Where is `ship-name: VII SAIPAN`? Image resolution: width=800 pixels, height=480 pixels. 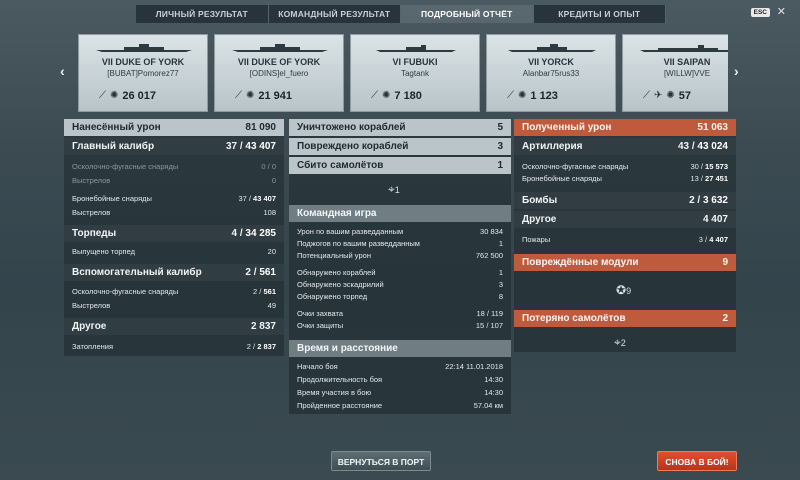
ship-name: VII SAIPAN is located at coordinates (687, 62).